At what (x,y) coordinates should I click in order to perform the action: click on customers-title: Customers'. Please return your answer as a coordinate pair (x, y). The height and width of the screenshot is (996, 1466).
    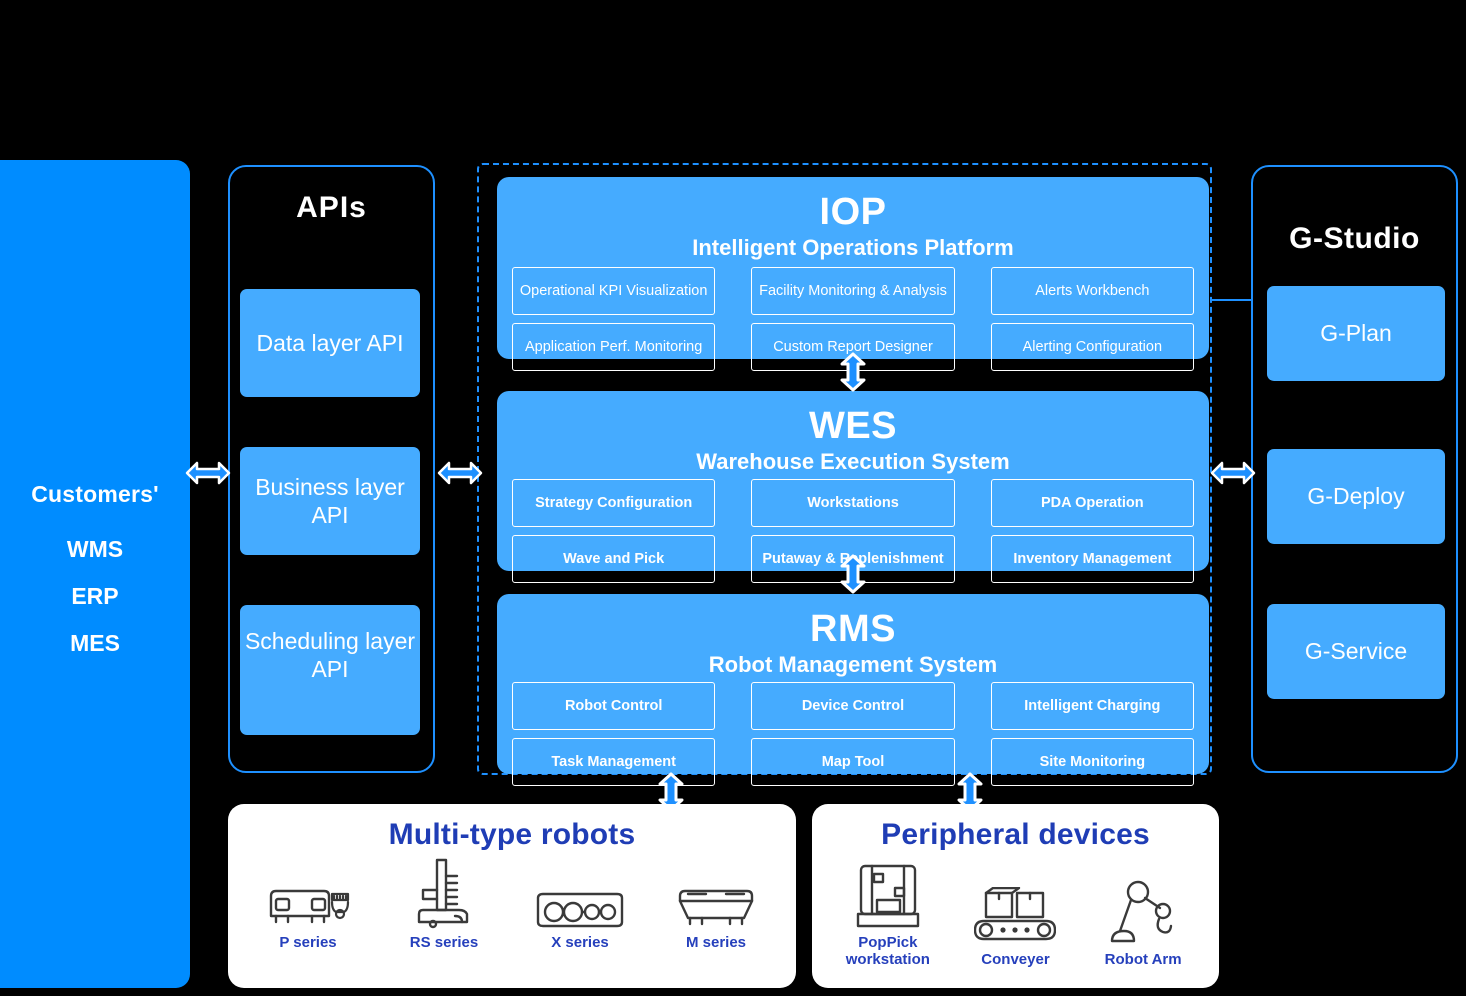
    Looking at the image, I should click on (95, 494).